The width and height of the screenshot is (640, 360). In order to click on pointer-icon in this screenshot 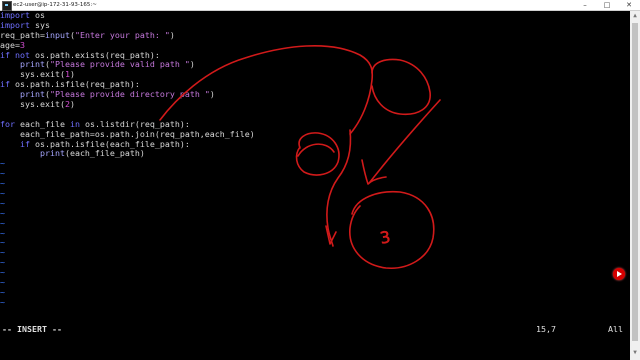, I will do `click(619, 274)`.